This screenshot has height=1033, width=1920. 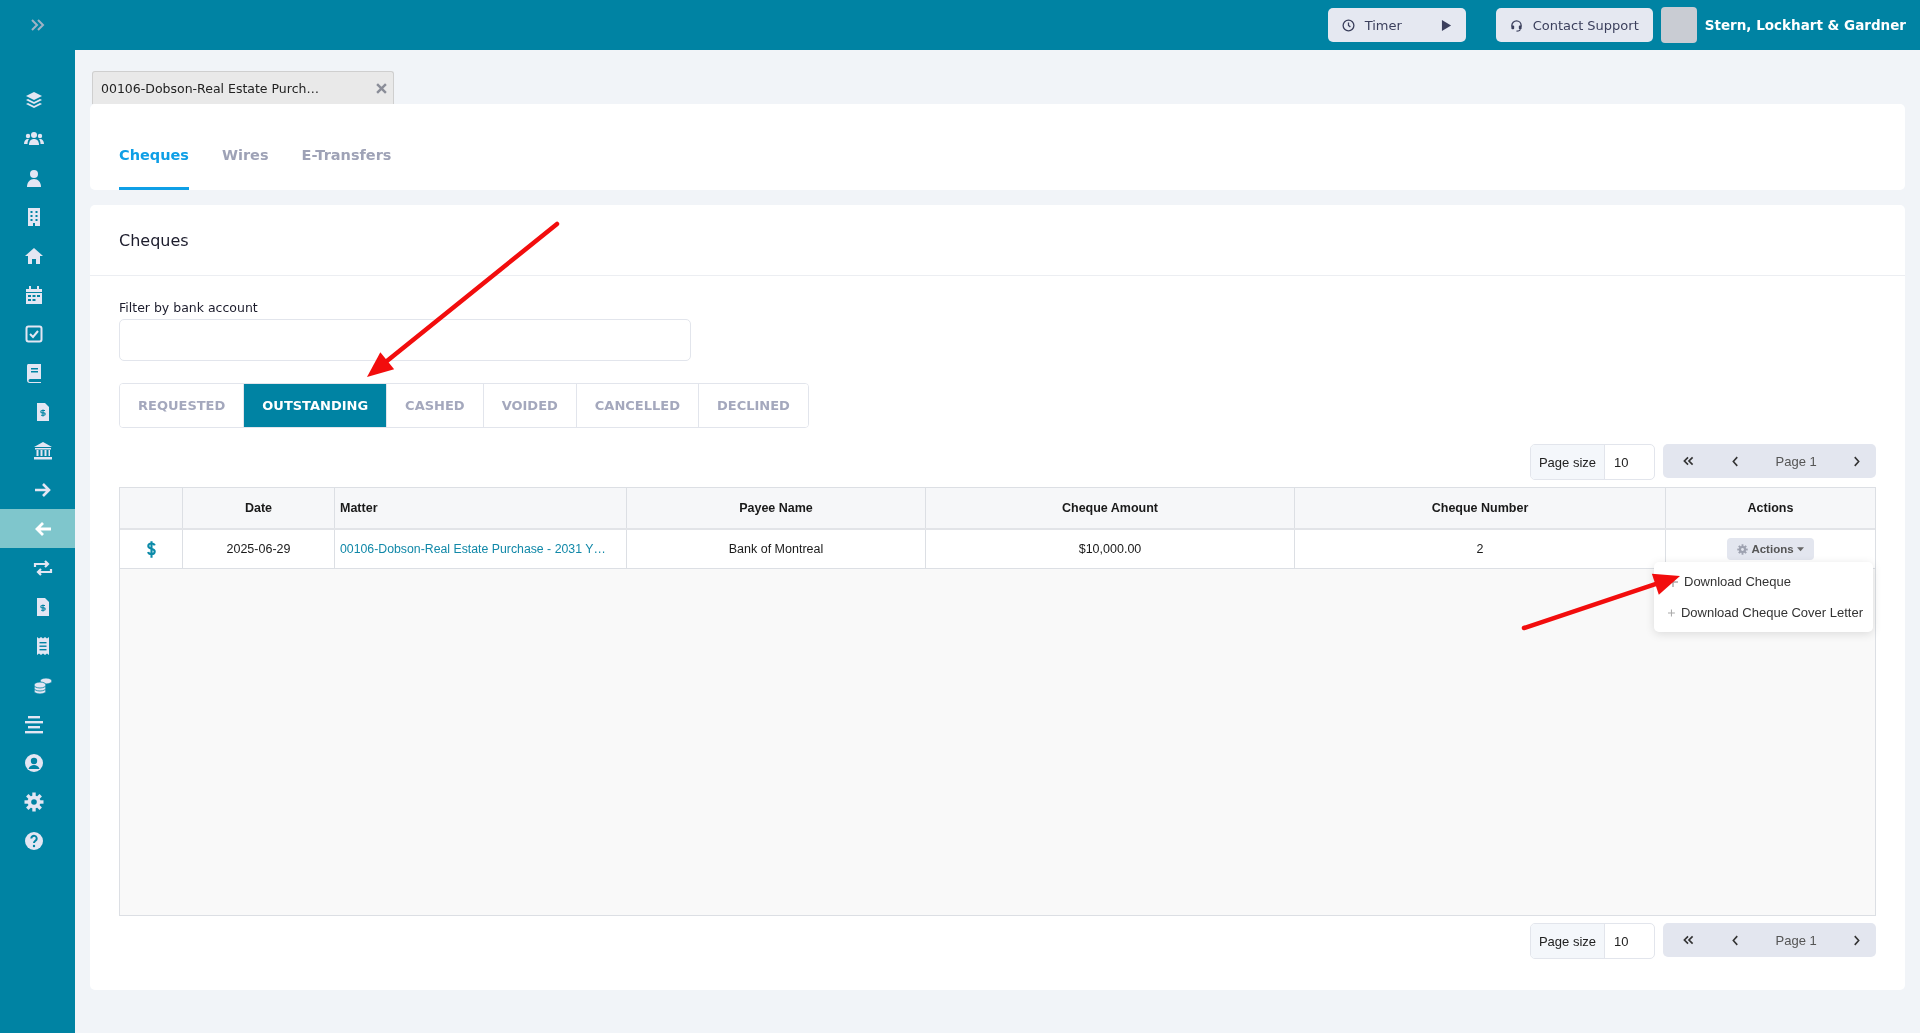 I want to click on menu-item: Download Cheque Cover Letter, so click(x=1763, y=612).